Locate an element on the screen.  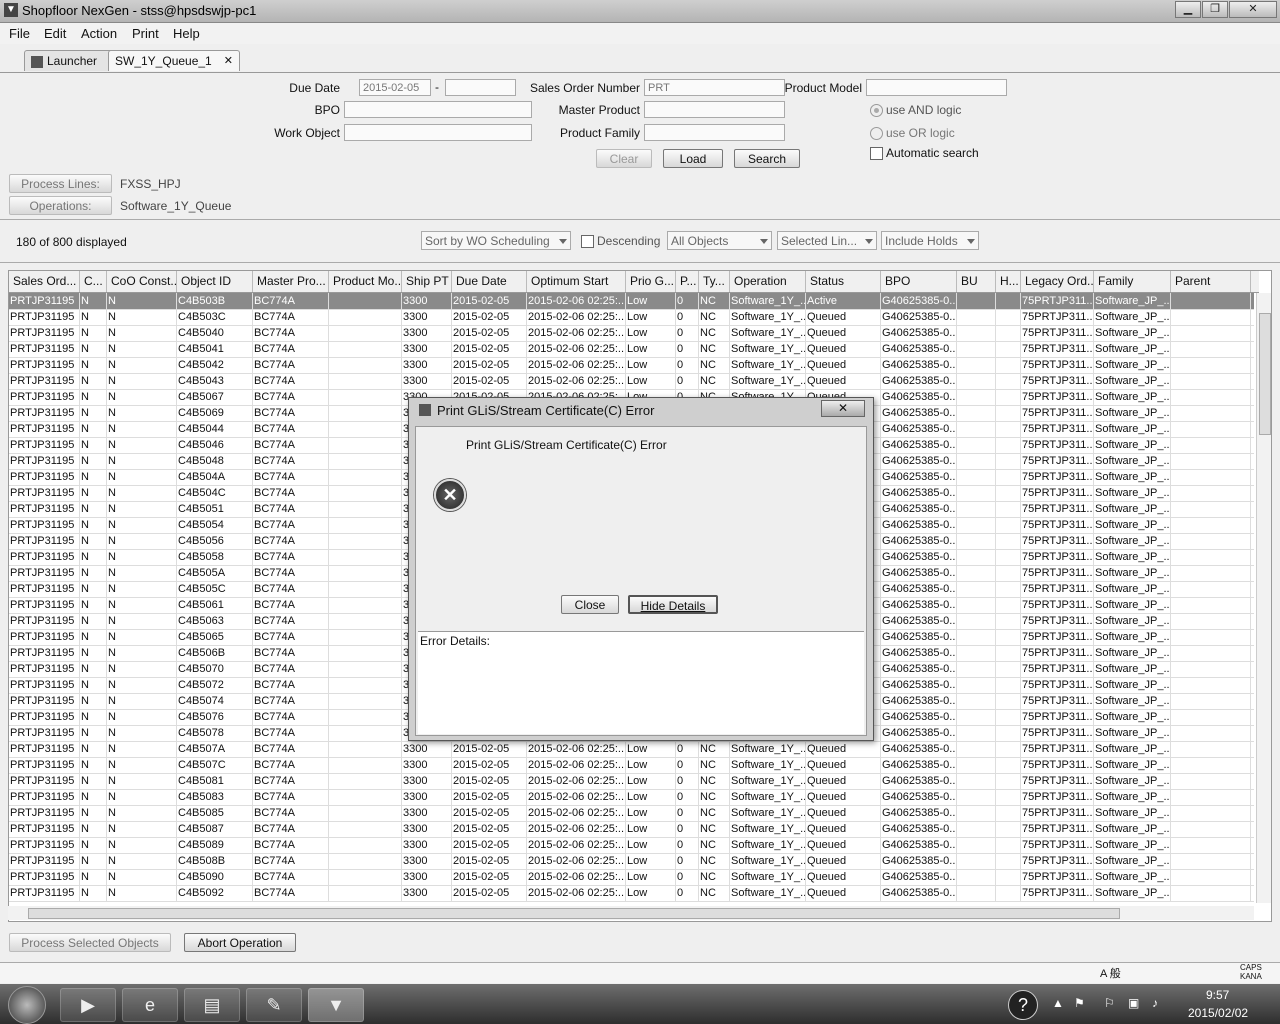
horizontal-scrollbar is located at coordinates (631, 913).